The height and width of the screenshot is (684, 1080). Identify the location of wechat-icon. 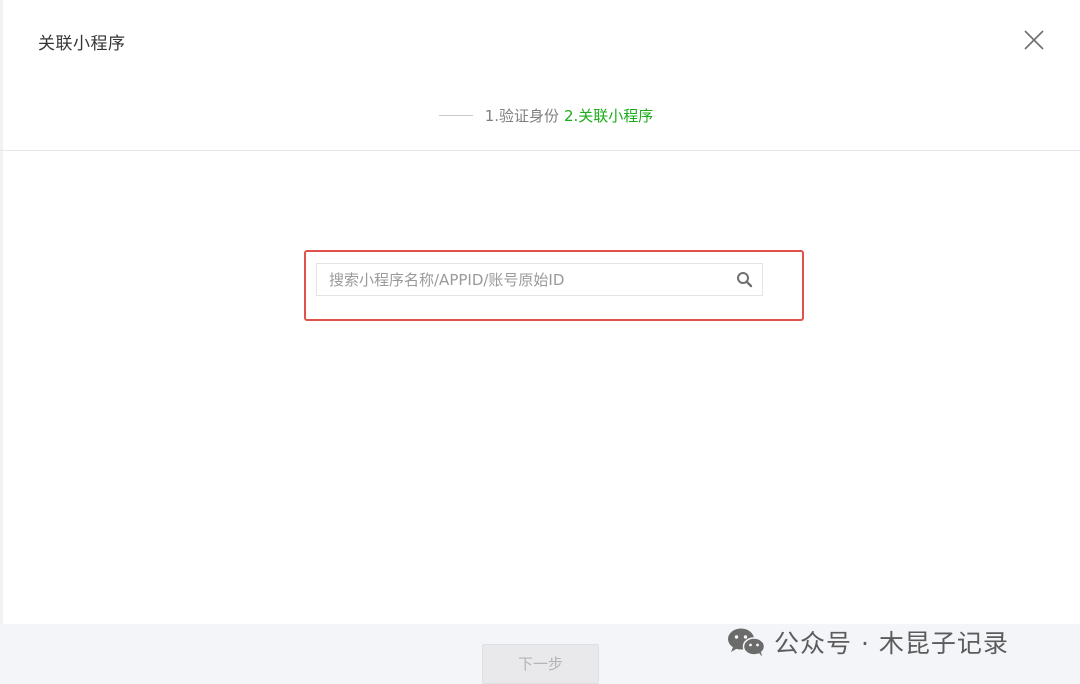
(747, 642).